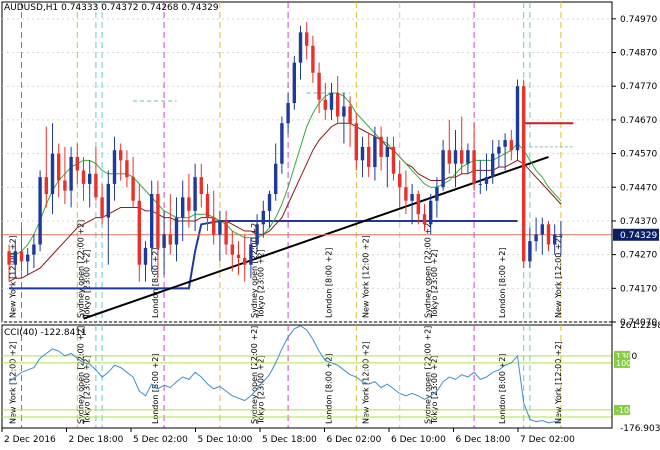 The image size is (660, 450). What do you see at coordinates (225, 440) in the screenshot?
I see `time-tick-label: 5 Dec 10:00` at bounding box center [225, 440].